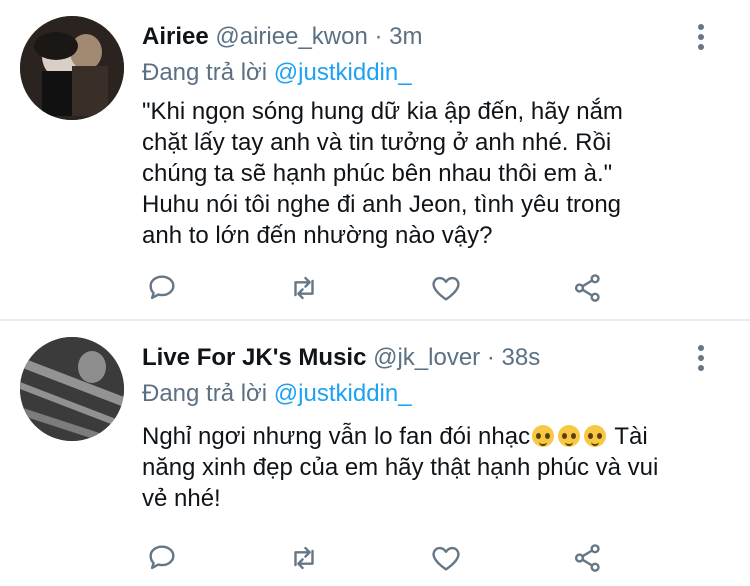 This screenshot has width=750, height=586. What do you see at coordinates (291, 36) in the screenshot?
I see `user-handle: @airiee_kwon` at bounding box center [291, 36].